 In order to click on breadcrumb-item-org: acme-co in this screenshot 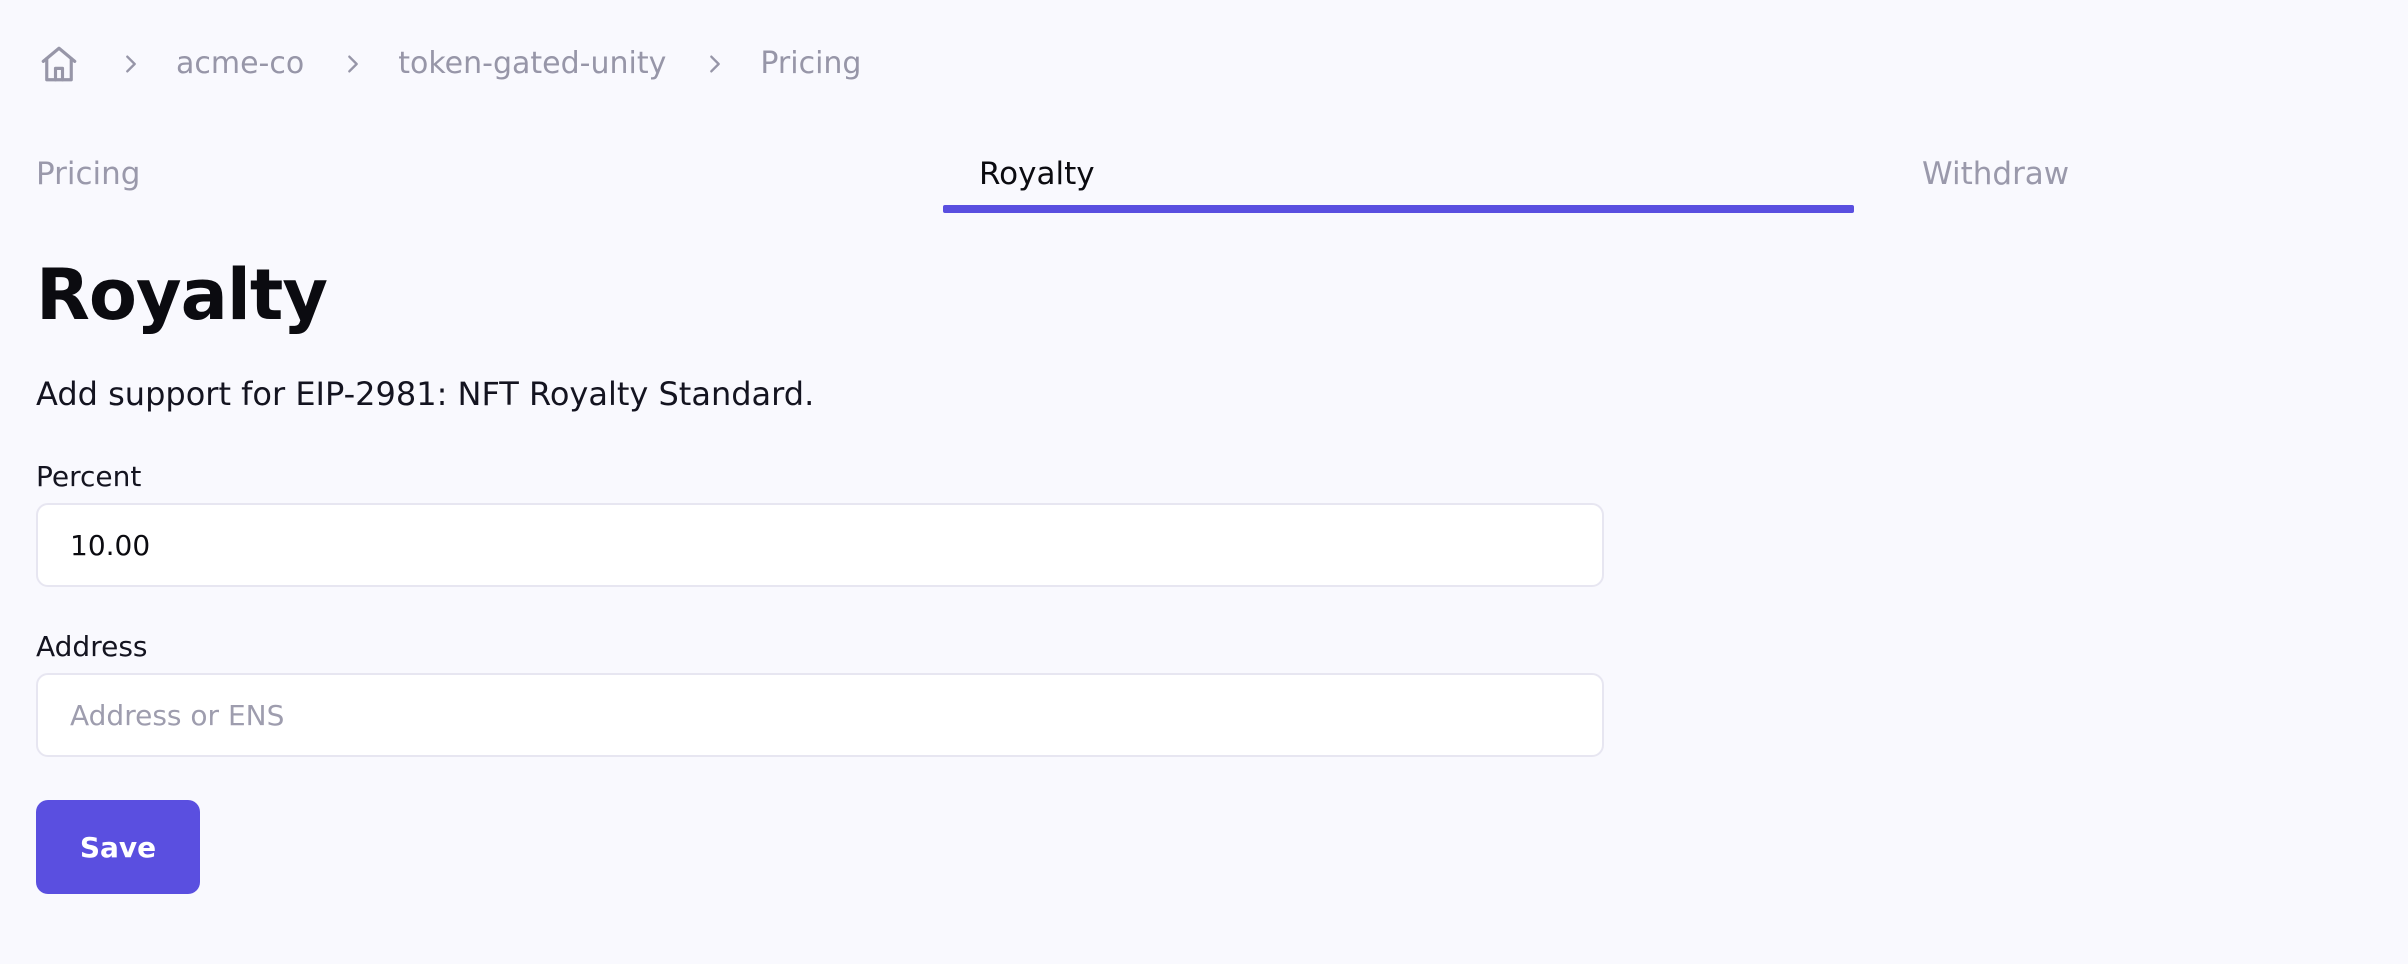, I will do `click(240, 64)`.